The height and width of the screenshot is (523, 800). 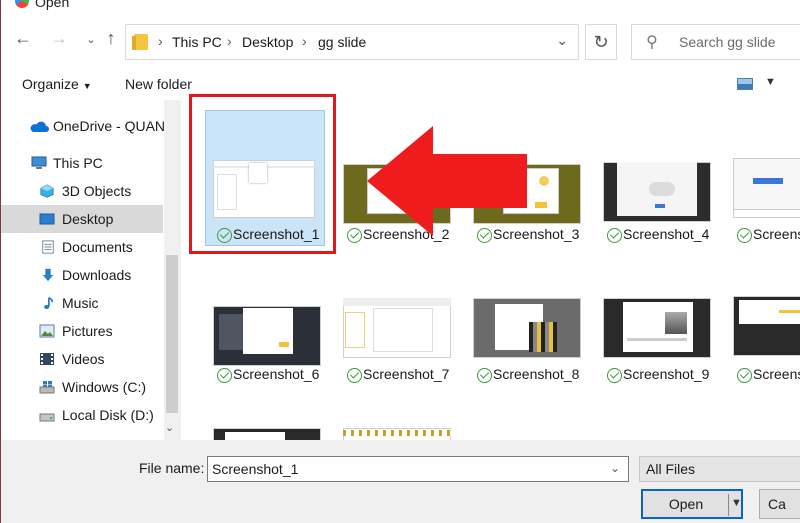 I want to click on view-options-caret-icon: ▼, so click(x=770, y=82).